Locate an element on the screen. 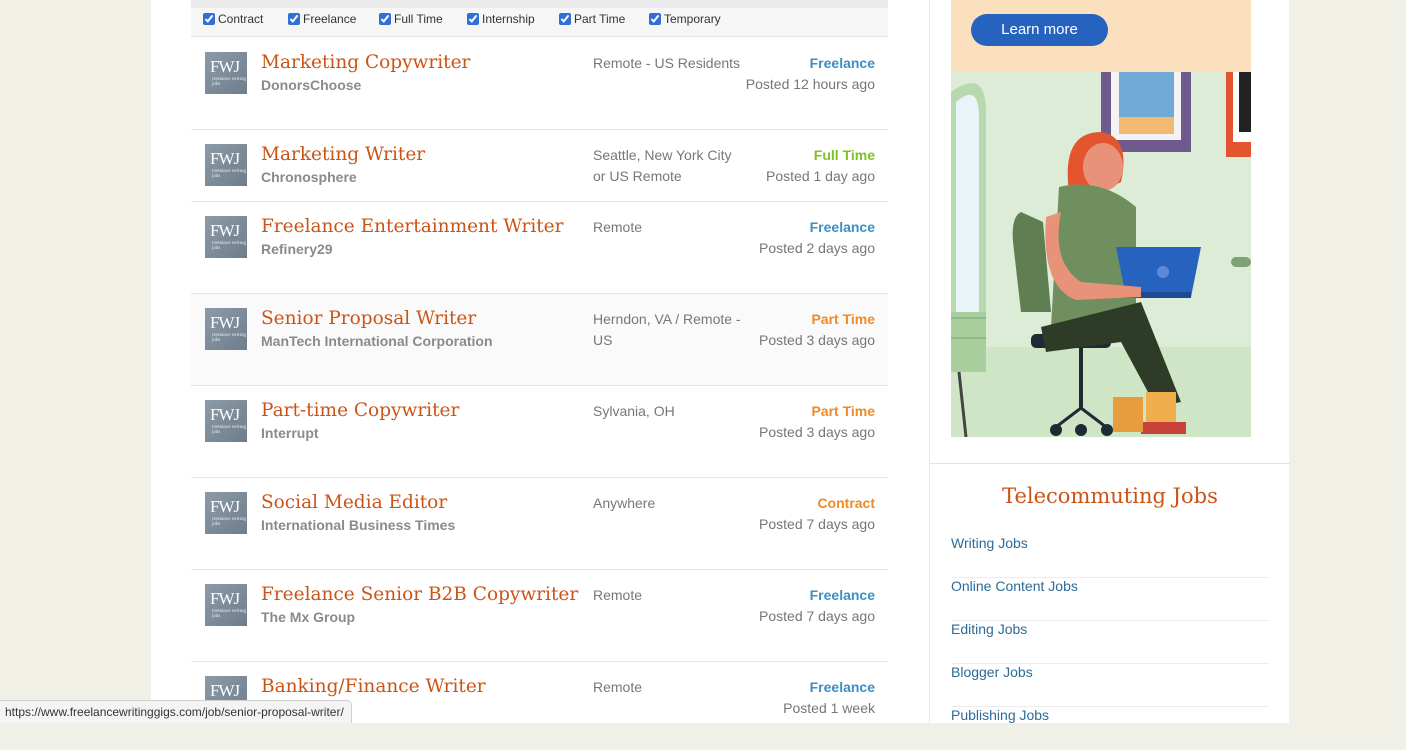  job-location: Sylvania, OH is located at coordinates (634, 411).